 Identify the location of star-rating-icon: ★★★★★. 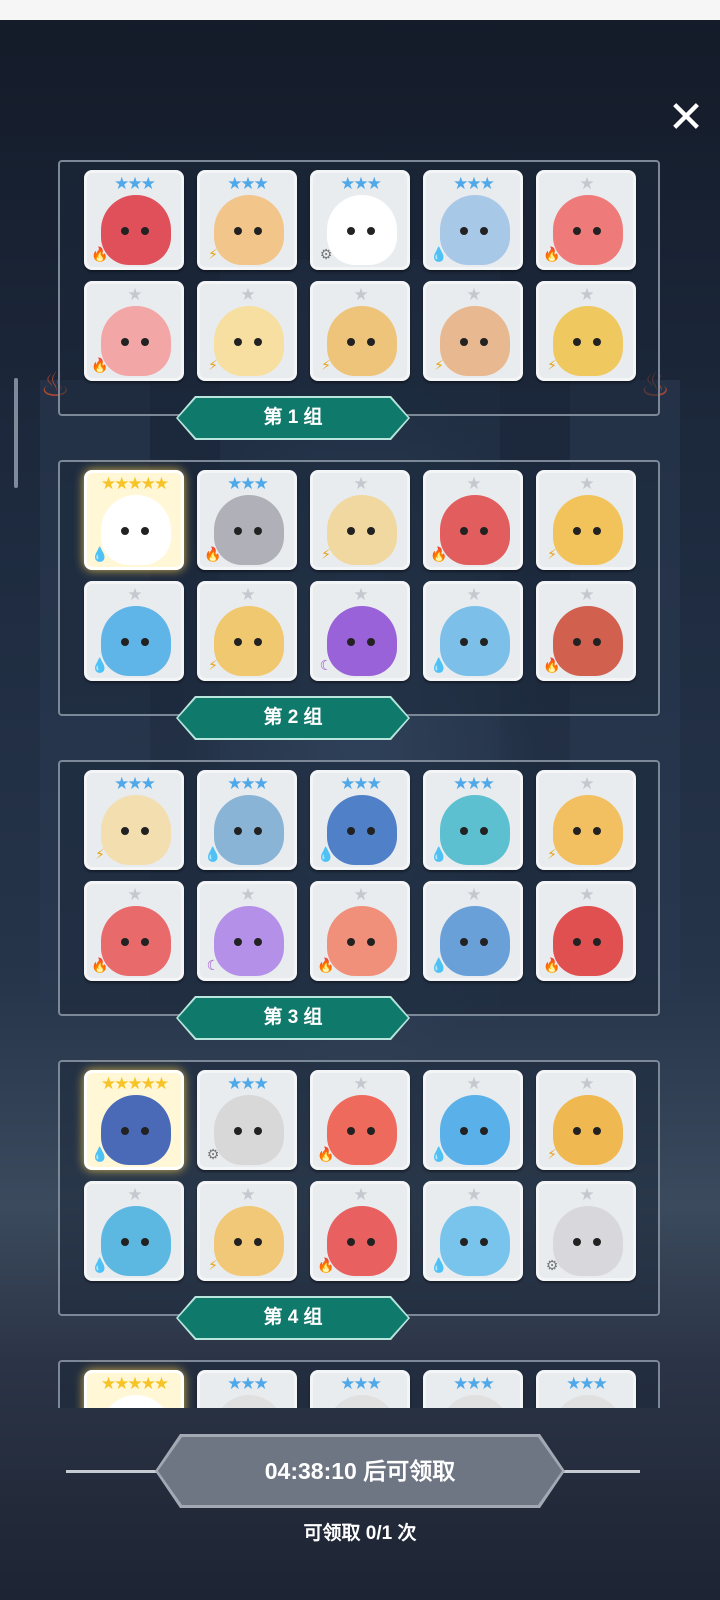
(134, 1083).